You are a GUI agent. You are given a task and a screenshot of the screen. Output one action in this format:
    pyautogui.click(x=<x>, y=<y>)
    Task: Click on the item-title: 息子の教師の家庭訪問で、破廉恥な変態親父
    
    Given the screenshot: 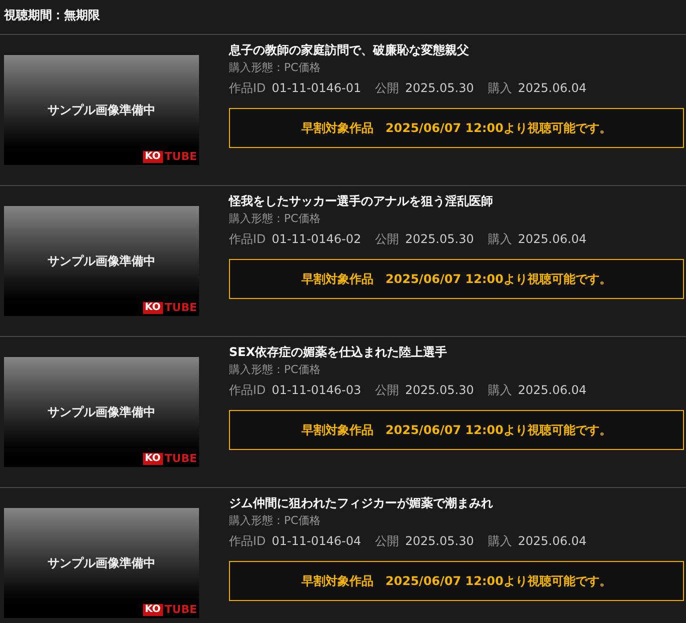 What is the action you would take?
    pyautogui.click(x=456, y=50)
    